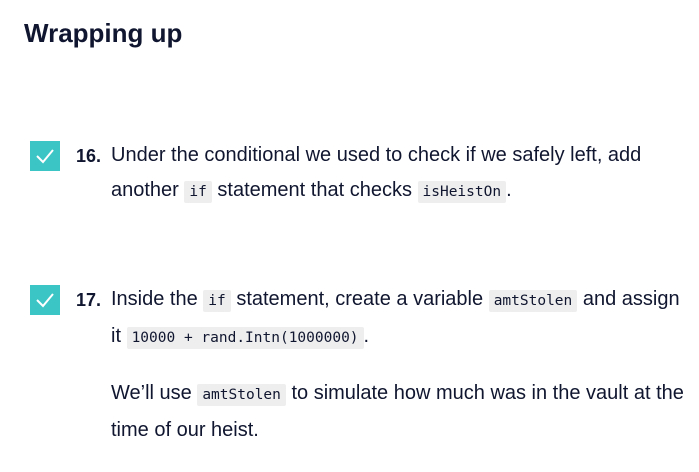 The image size is (699, 472). Describe the element at coordinates (462, 192) in the screenshot. I see `inline-code: isHeistOn` at that location.